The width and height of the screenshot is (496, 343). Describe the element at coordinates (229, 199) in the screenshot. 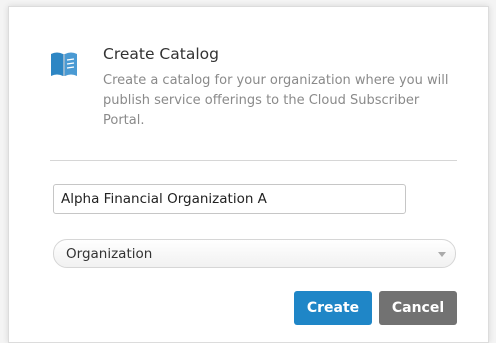

I see `catalog-name-input` at that location.